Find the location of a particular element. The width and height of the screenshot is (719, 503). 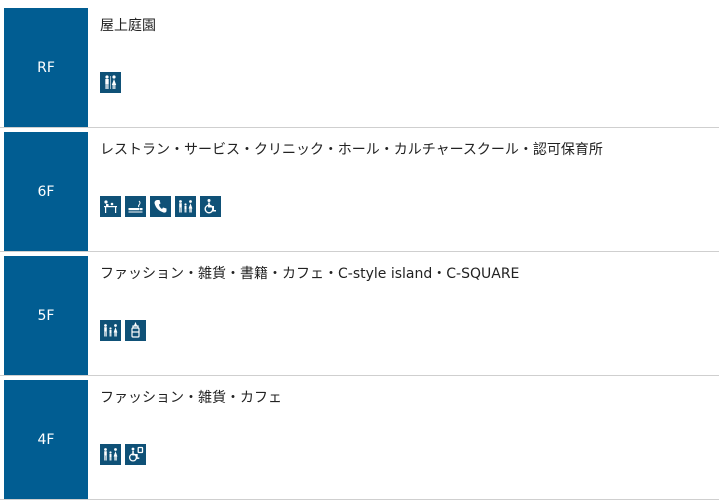

telephone-icon is located at coordinates (160, 206).